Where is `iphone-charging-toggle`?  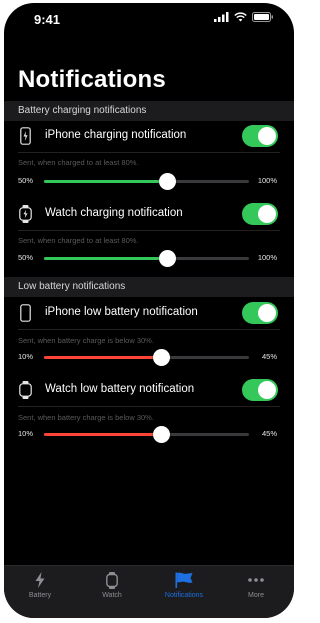
iphone-charging-toggle is located at coordinates (260, 136).